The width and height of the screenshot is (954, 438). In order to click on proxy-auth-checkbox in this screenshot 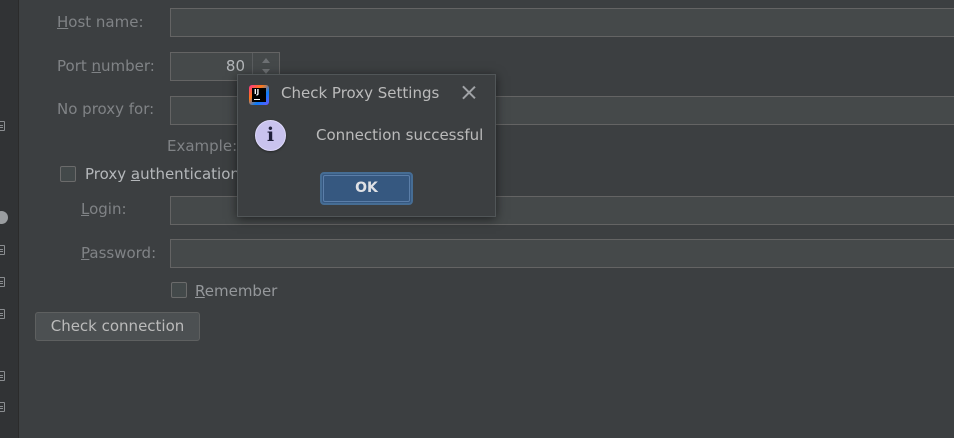, I will do `click(68, 174)`.